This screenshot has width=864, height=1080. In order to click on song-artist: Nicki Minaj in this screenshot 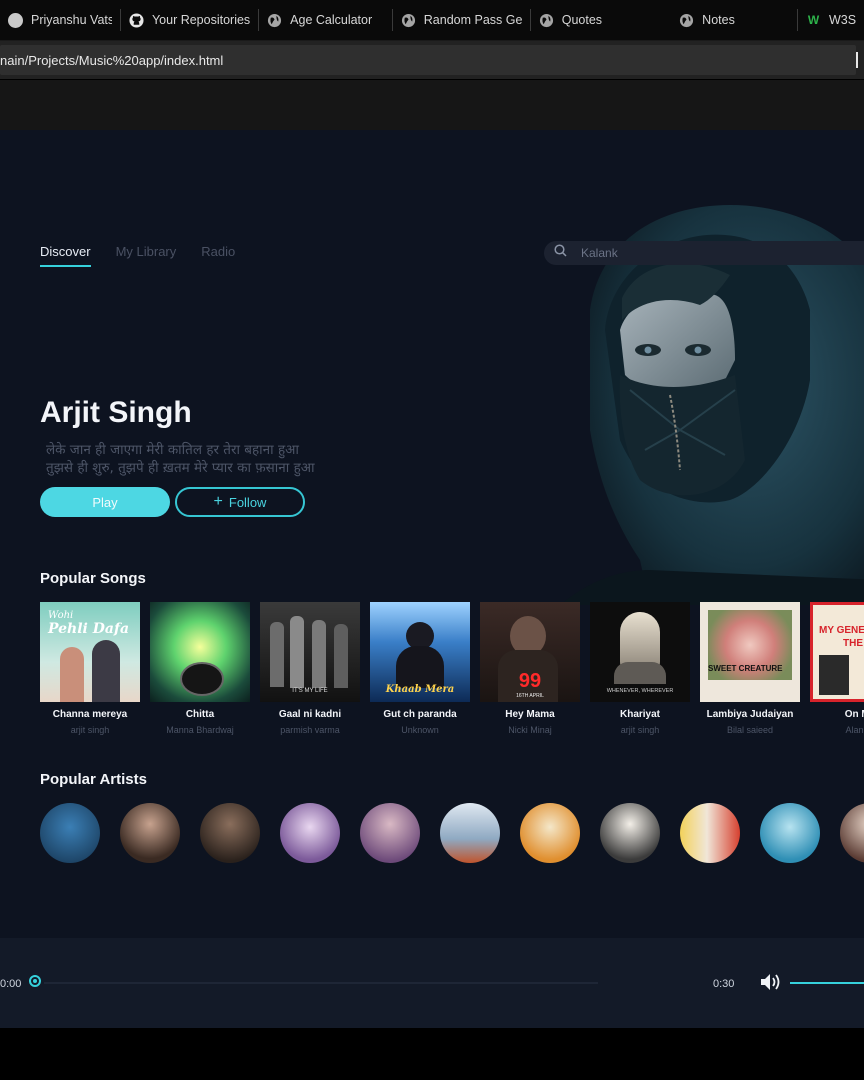, I will do `click(530, 730)`.